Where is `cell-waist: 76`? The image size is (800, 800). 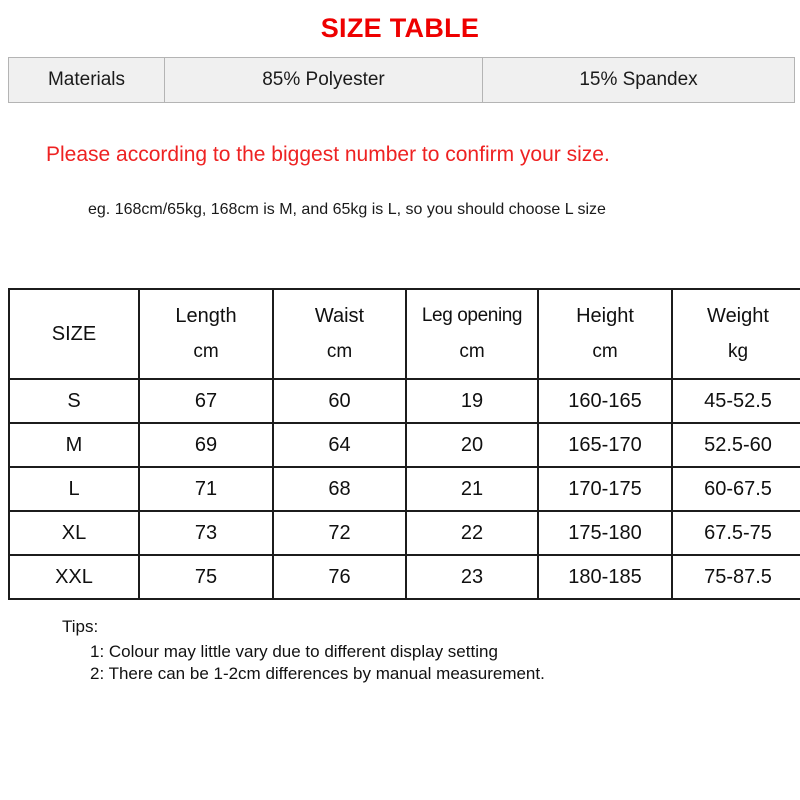 cell-waist: 76 is located at coordinates (339, 577).